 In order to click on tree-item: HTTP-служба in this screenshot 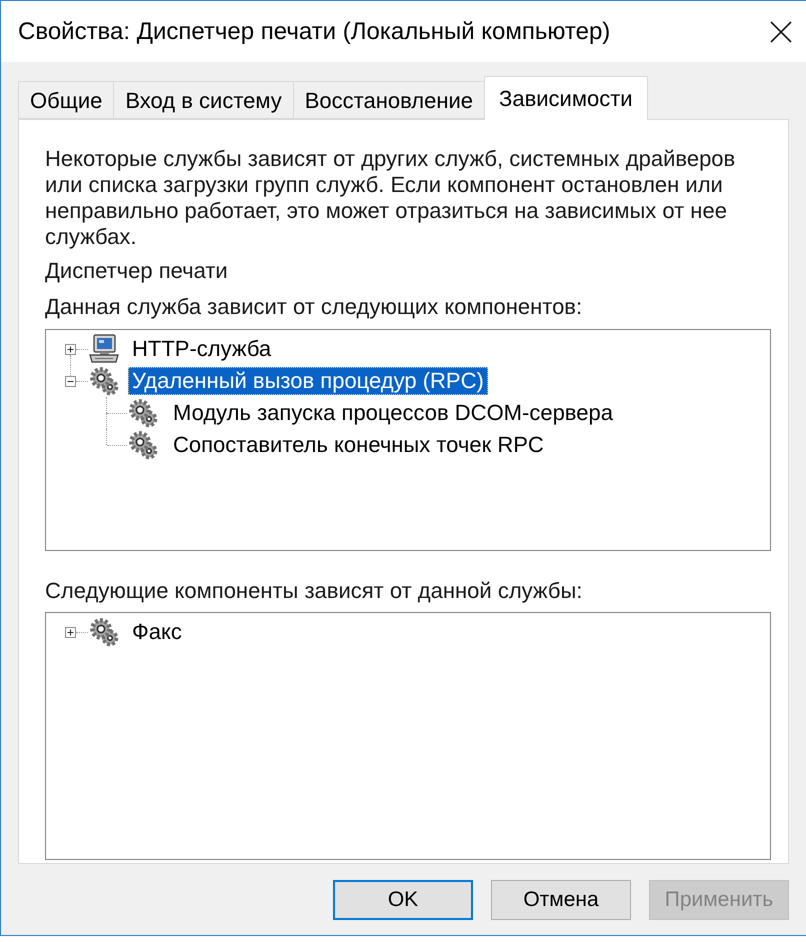, I will do `click(202, 349)`.